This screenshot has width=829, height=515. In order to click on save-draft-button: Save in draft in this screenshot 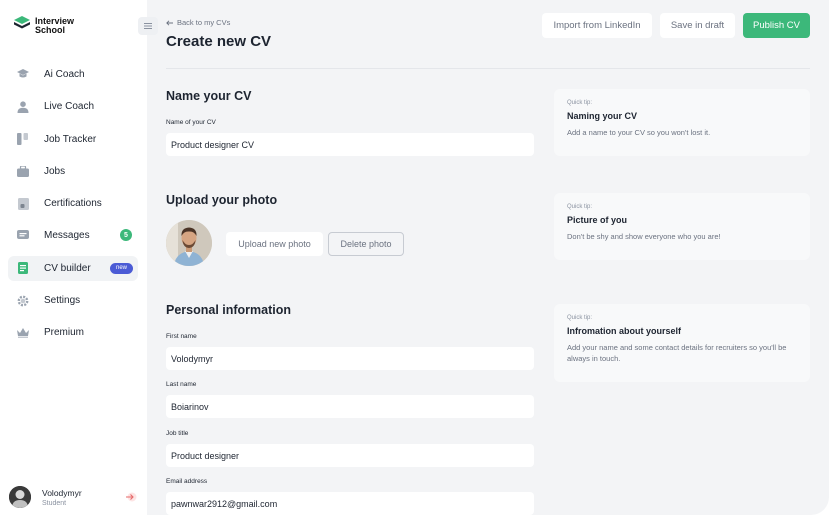, I will do `click(697, 25)`.